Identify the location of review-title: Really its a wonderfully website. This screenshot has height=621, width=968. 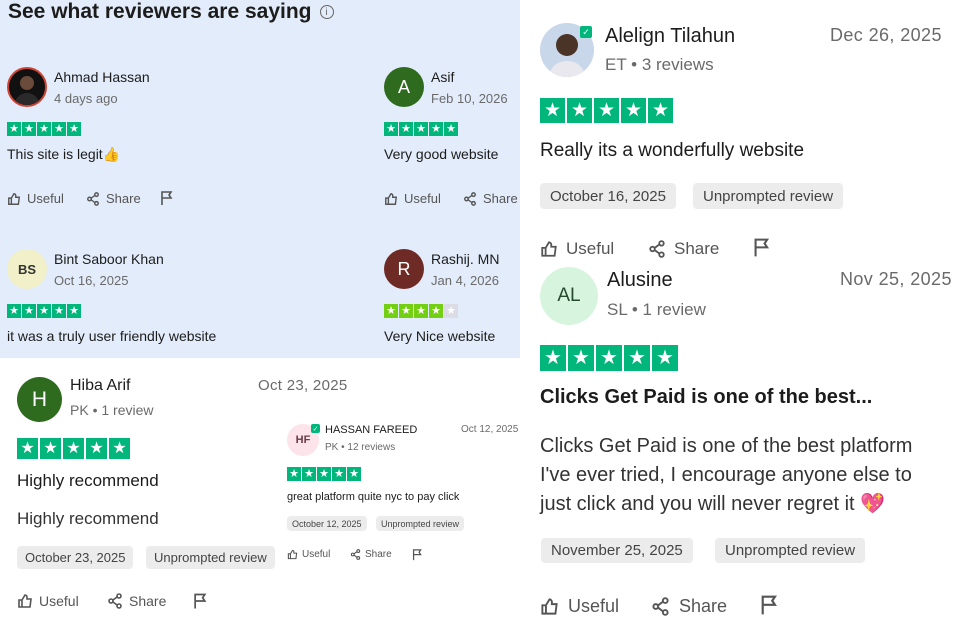
(672, 151).